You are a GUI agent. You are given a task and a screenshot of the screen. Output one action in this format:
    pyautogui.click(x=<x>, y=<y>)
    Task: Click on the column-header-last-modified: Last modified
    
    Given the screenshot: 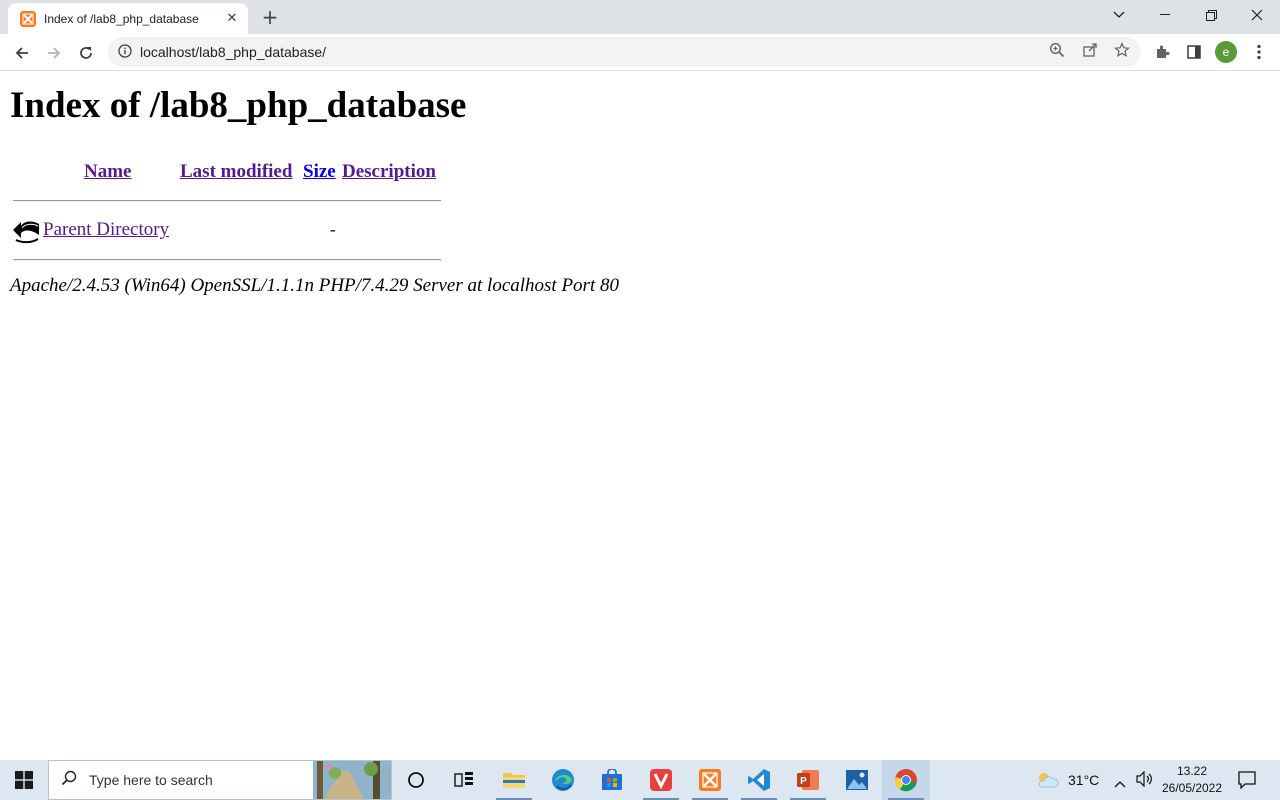 What is the action you would take?
    pyautogui.click(x=236, y=172)
    